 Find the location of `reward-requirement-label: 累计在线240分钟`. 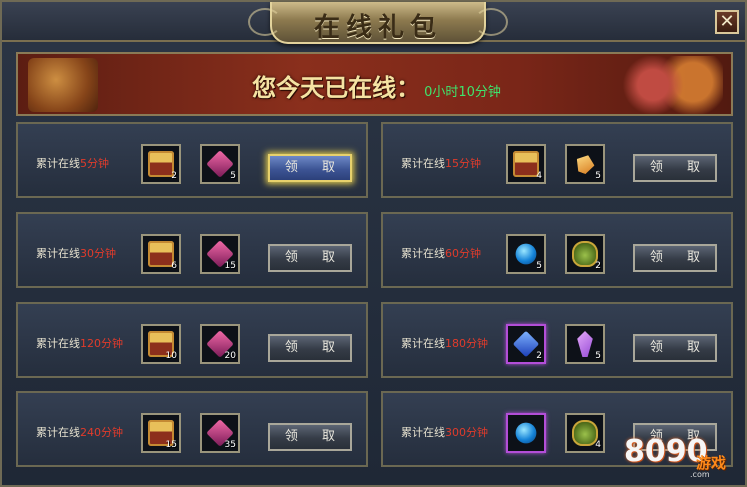

reward-requirement-label: 累计在线240分钟 is located at coordinates (79, 432).